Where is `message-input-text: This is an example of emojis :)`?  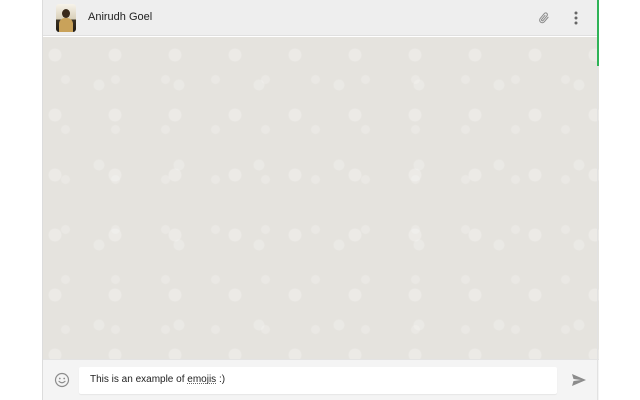
message-input-text: This is an example of emojis :) is located at coordinates (157, 379).